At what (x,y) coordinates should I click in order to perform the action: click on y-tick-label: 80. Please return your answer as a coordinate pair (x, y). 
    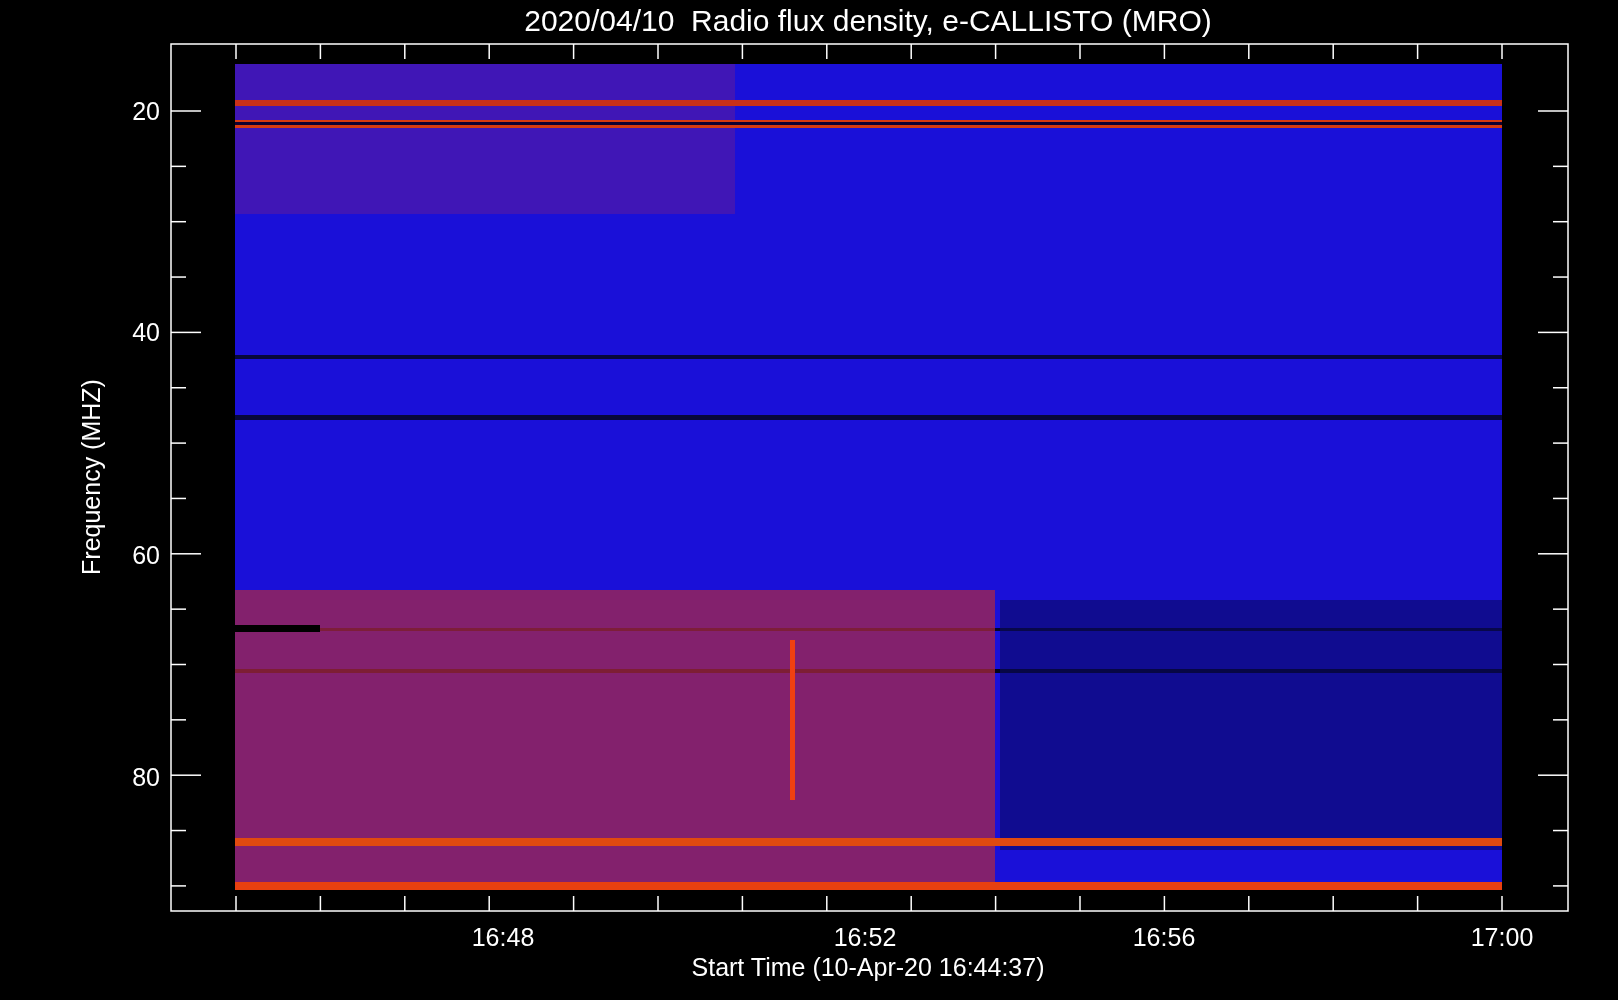
    Looking at the image, I should click on (146, 777).